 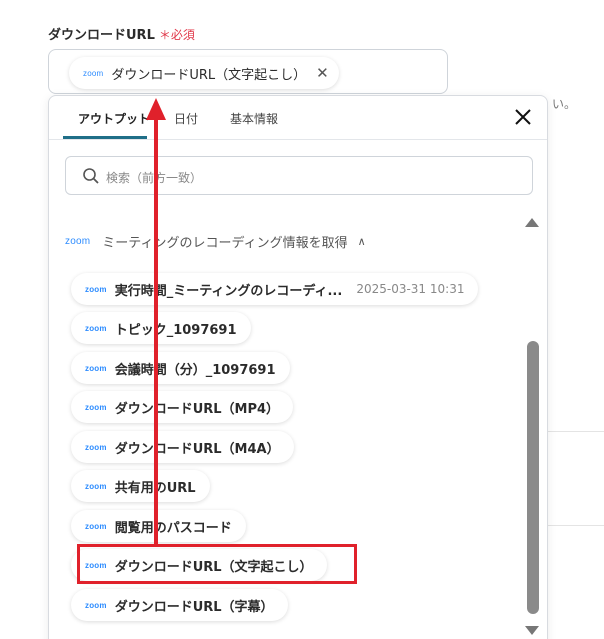 I want to click on option-item: zoom 閲覧用のパスコード, so click(x=158, y=526).